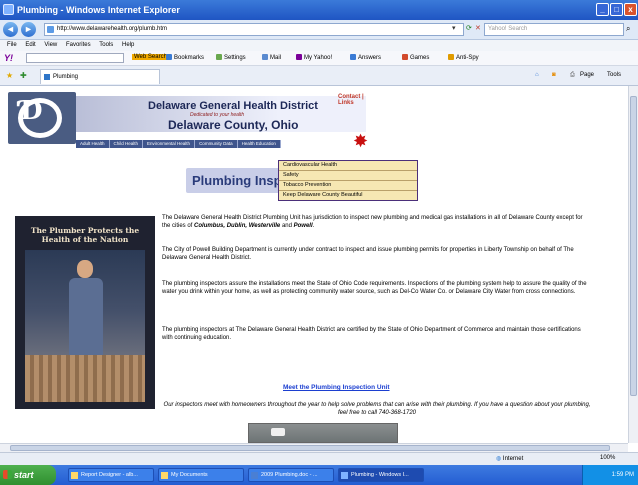  I want to click on nav-adult-health: Adult Health, so click(93, 144).